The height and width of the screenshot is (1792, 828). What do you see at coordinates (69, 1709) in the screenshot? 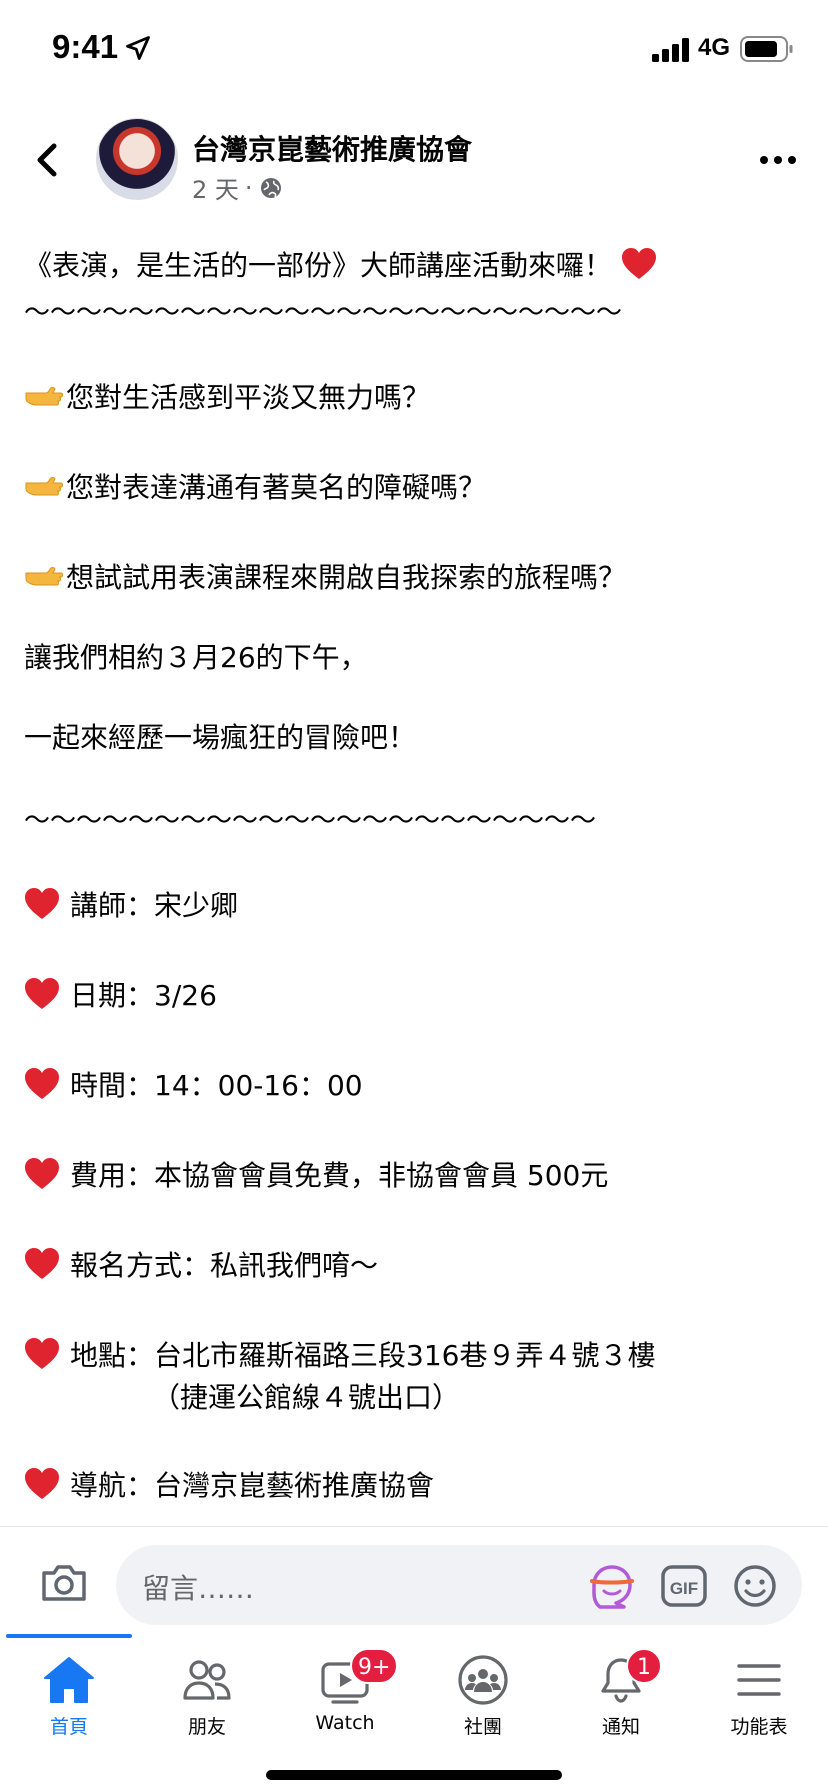
I see `tab-home: 首頁` at bounding box center [69, 1709].